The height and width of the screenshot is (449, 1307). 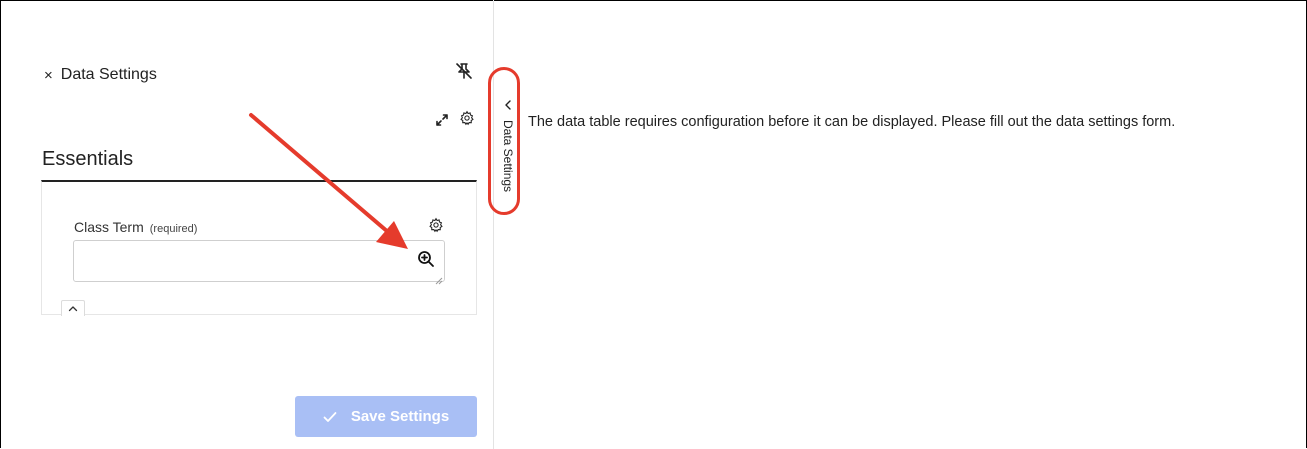 What do you see at coordinates (400, 416) in the screenshot?
I see `save-settings-label: Save Settings` at bounding box center [400, 416].